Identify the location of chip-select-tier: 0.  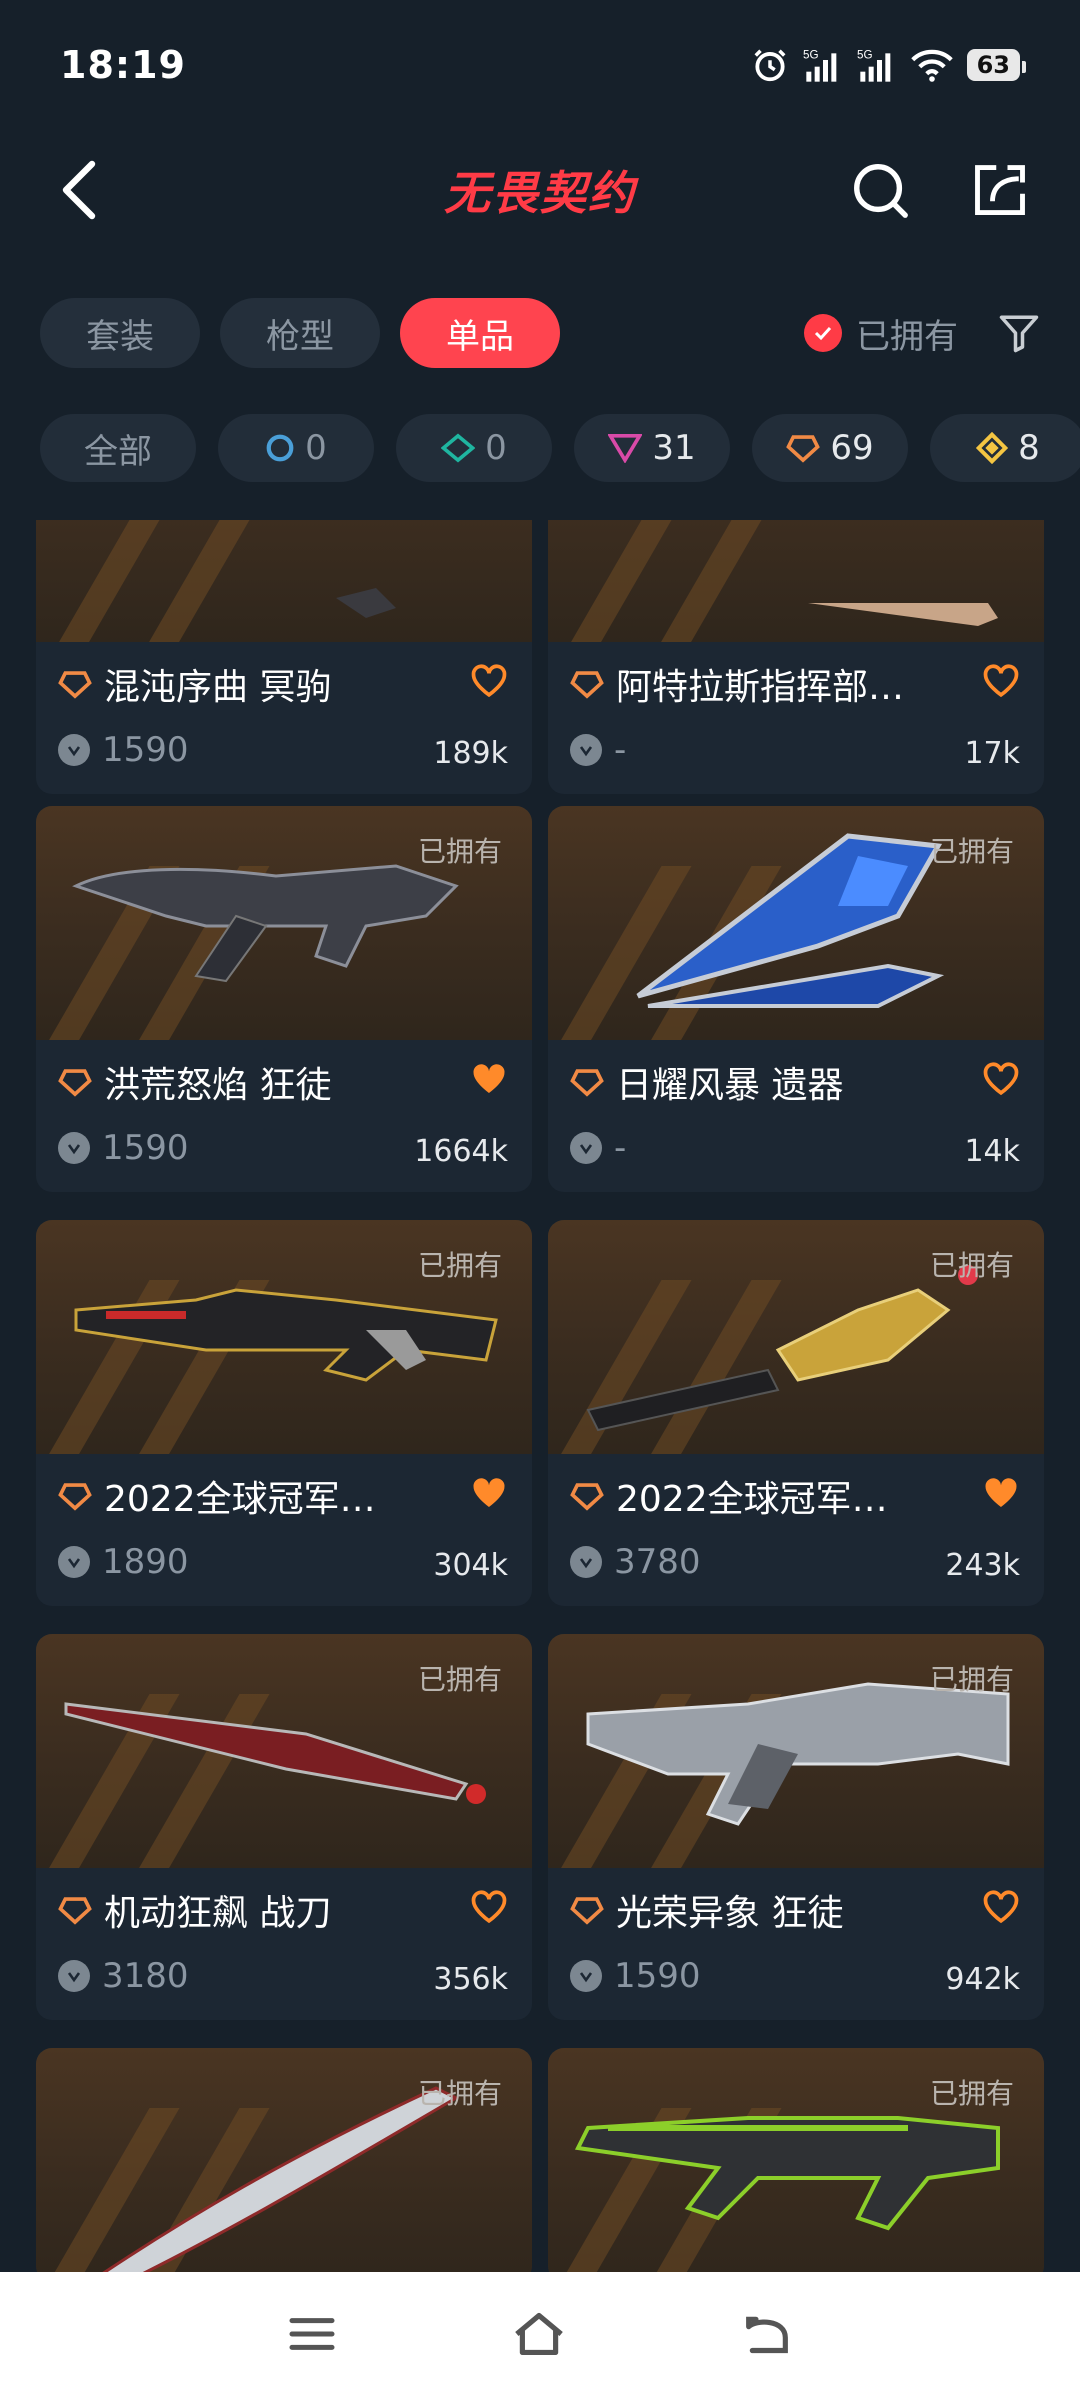
(296, 448).